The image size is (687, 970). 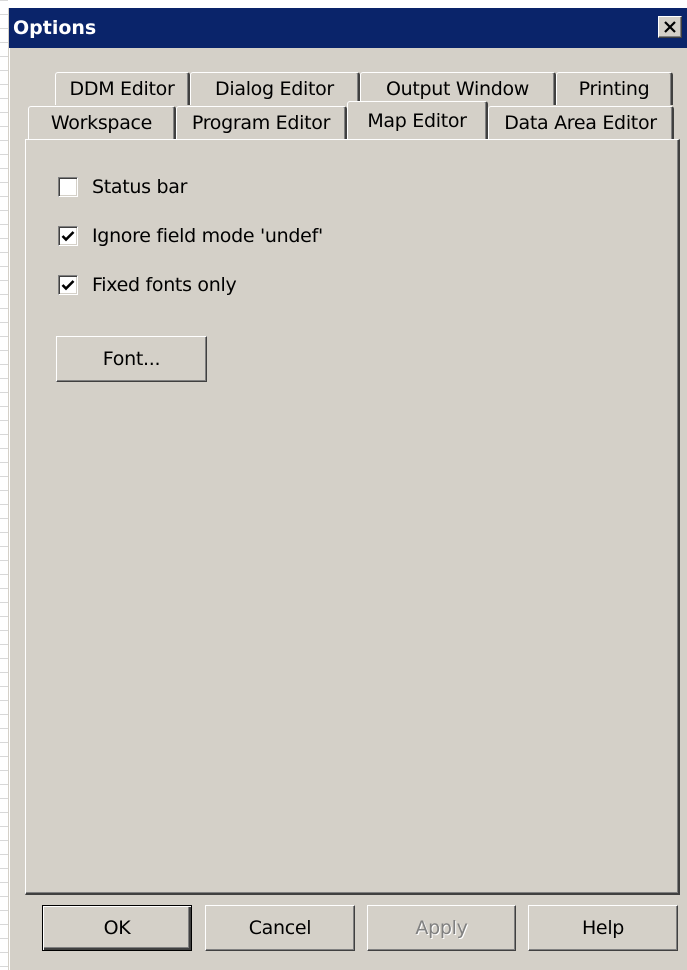 What do you see at coordinates (441, 928) in the screenshot?
I see `apply-button: Apply` at bounding box center [441, 928].